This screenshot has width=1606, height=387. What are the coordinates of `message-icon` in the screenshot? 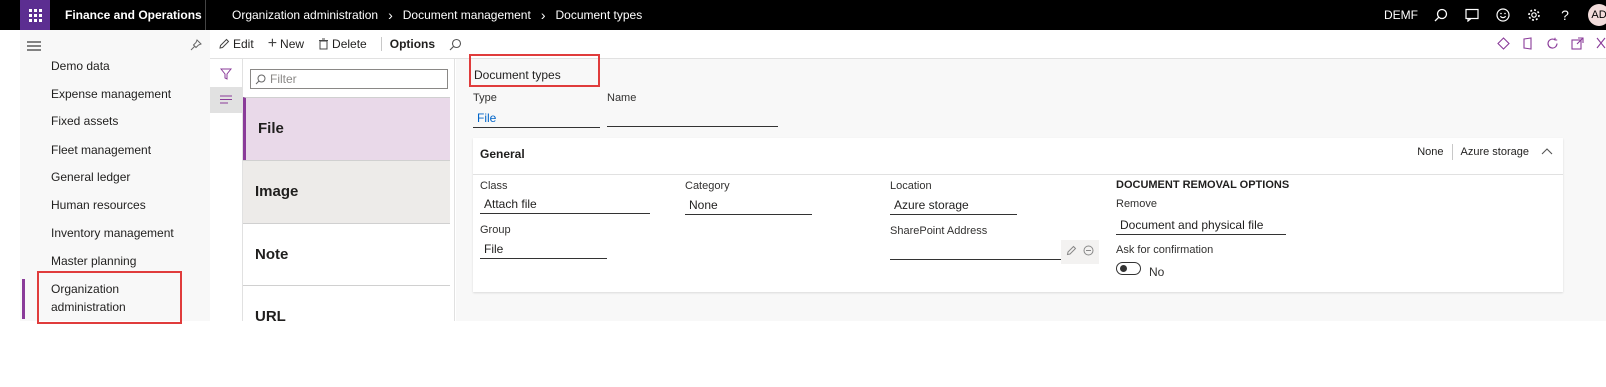 It's located at (1472, 15).